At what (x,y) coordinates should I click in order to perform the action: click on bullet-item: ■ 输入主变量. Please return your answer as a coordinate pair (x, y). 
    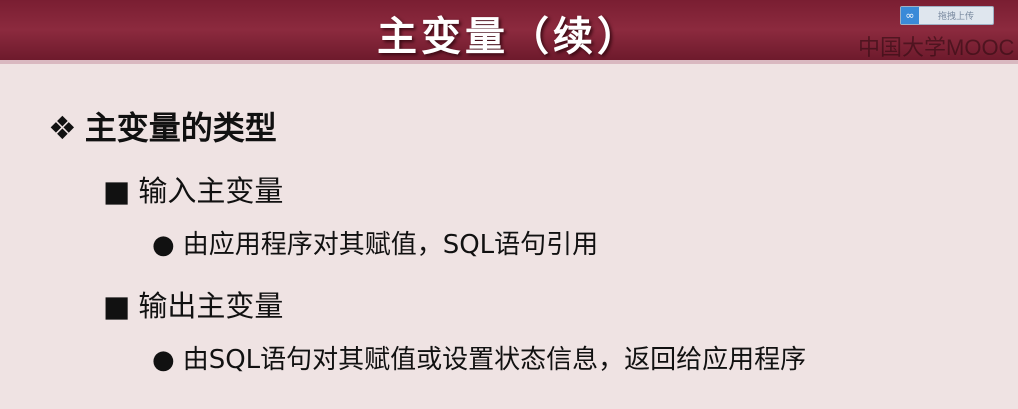
    Looking at the image, I should click on (193, 189).